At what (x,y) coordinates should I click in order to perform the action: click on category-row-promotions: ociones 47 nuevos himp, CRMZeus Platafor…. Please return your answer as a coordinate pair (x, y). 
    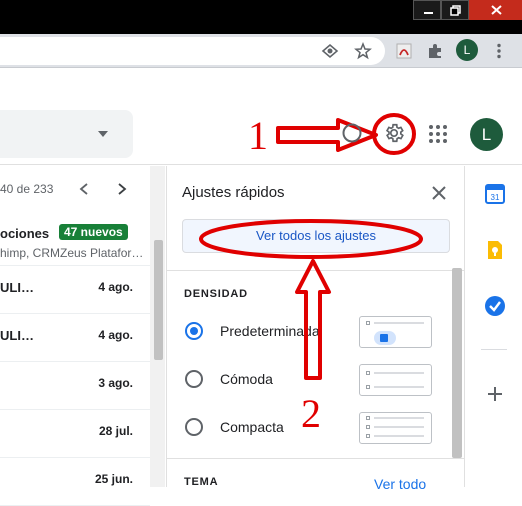
    Looking at the image, I should click on (75, 239).